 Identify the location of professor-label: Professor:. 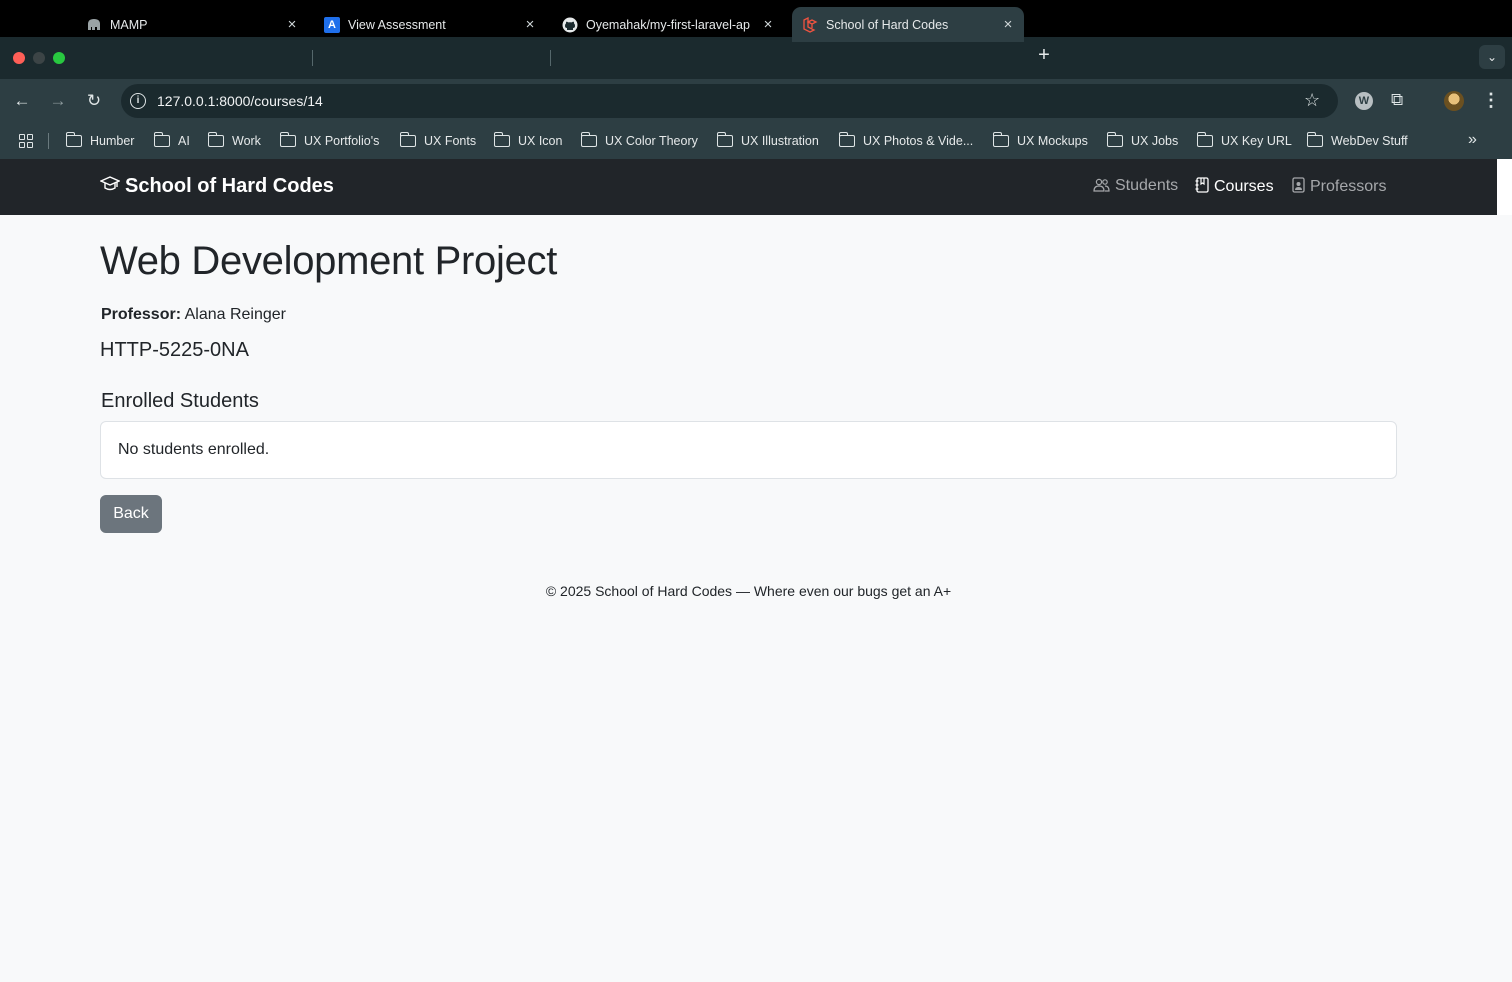
(141, 314).